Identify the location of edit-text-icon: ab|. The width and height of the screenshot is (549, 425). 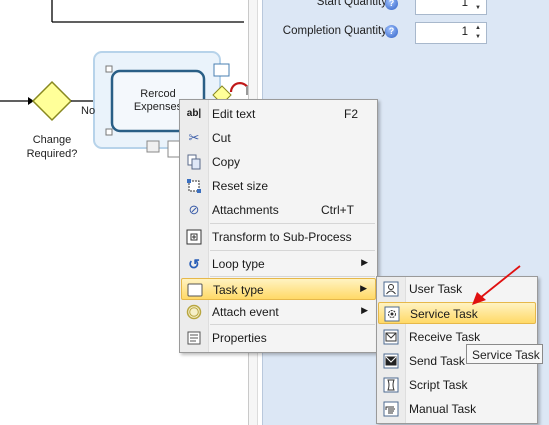
(194, 113).